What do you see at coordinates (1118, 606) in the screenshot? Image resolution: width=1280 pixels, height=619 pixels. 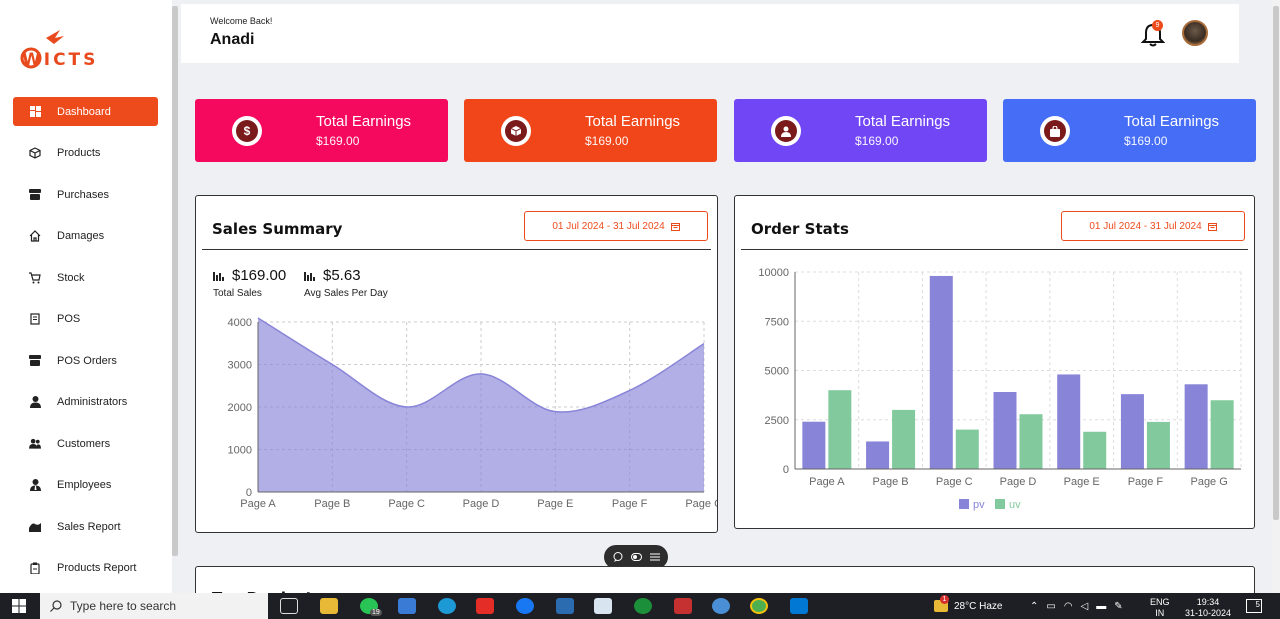 I see `pen-icon: ✎` at bounding box center [1118, 606].